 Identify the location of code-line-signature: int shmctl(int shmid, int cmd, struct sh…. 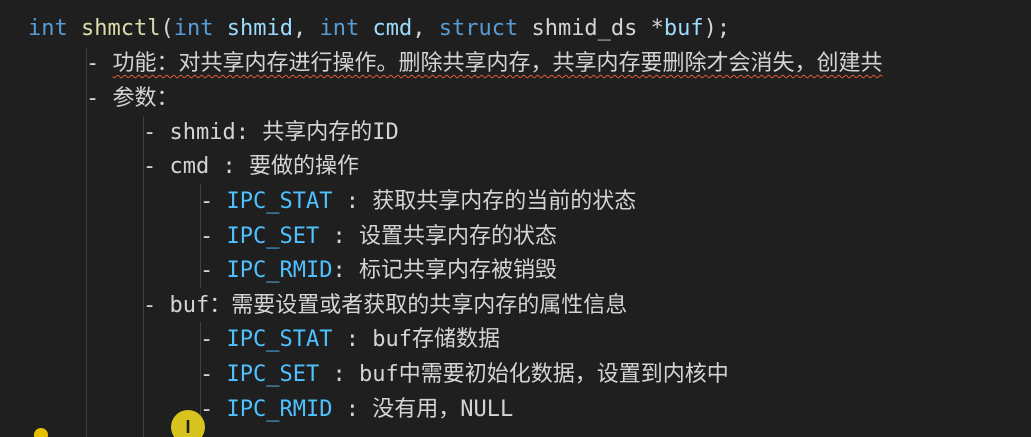
(379, 29).